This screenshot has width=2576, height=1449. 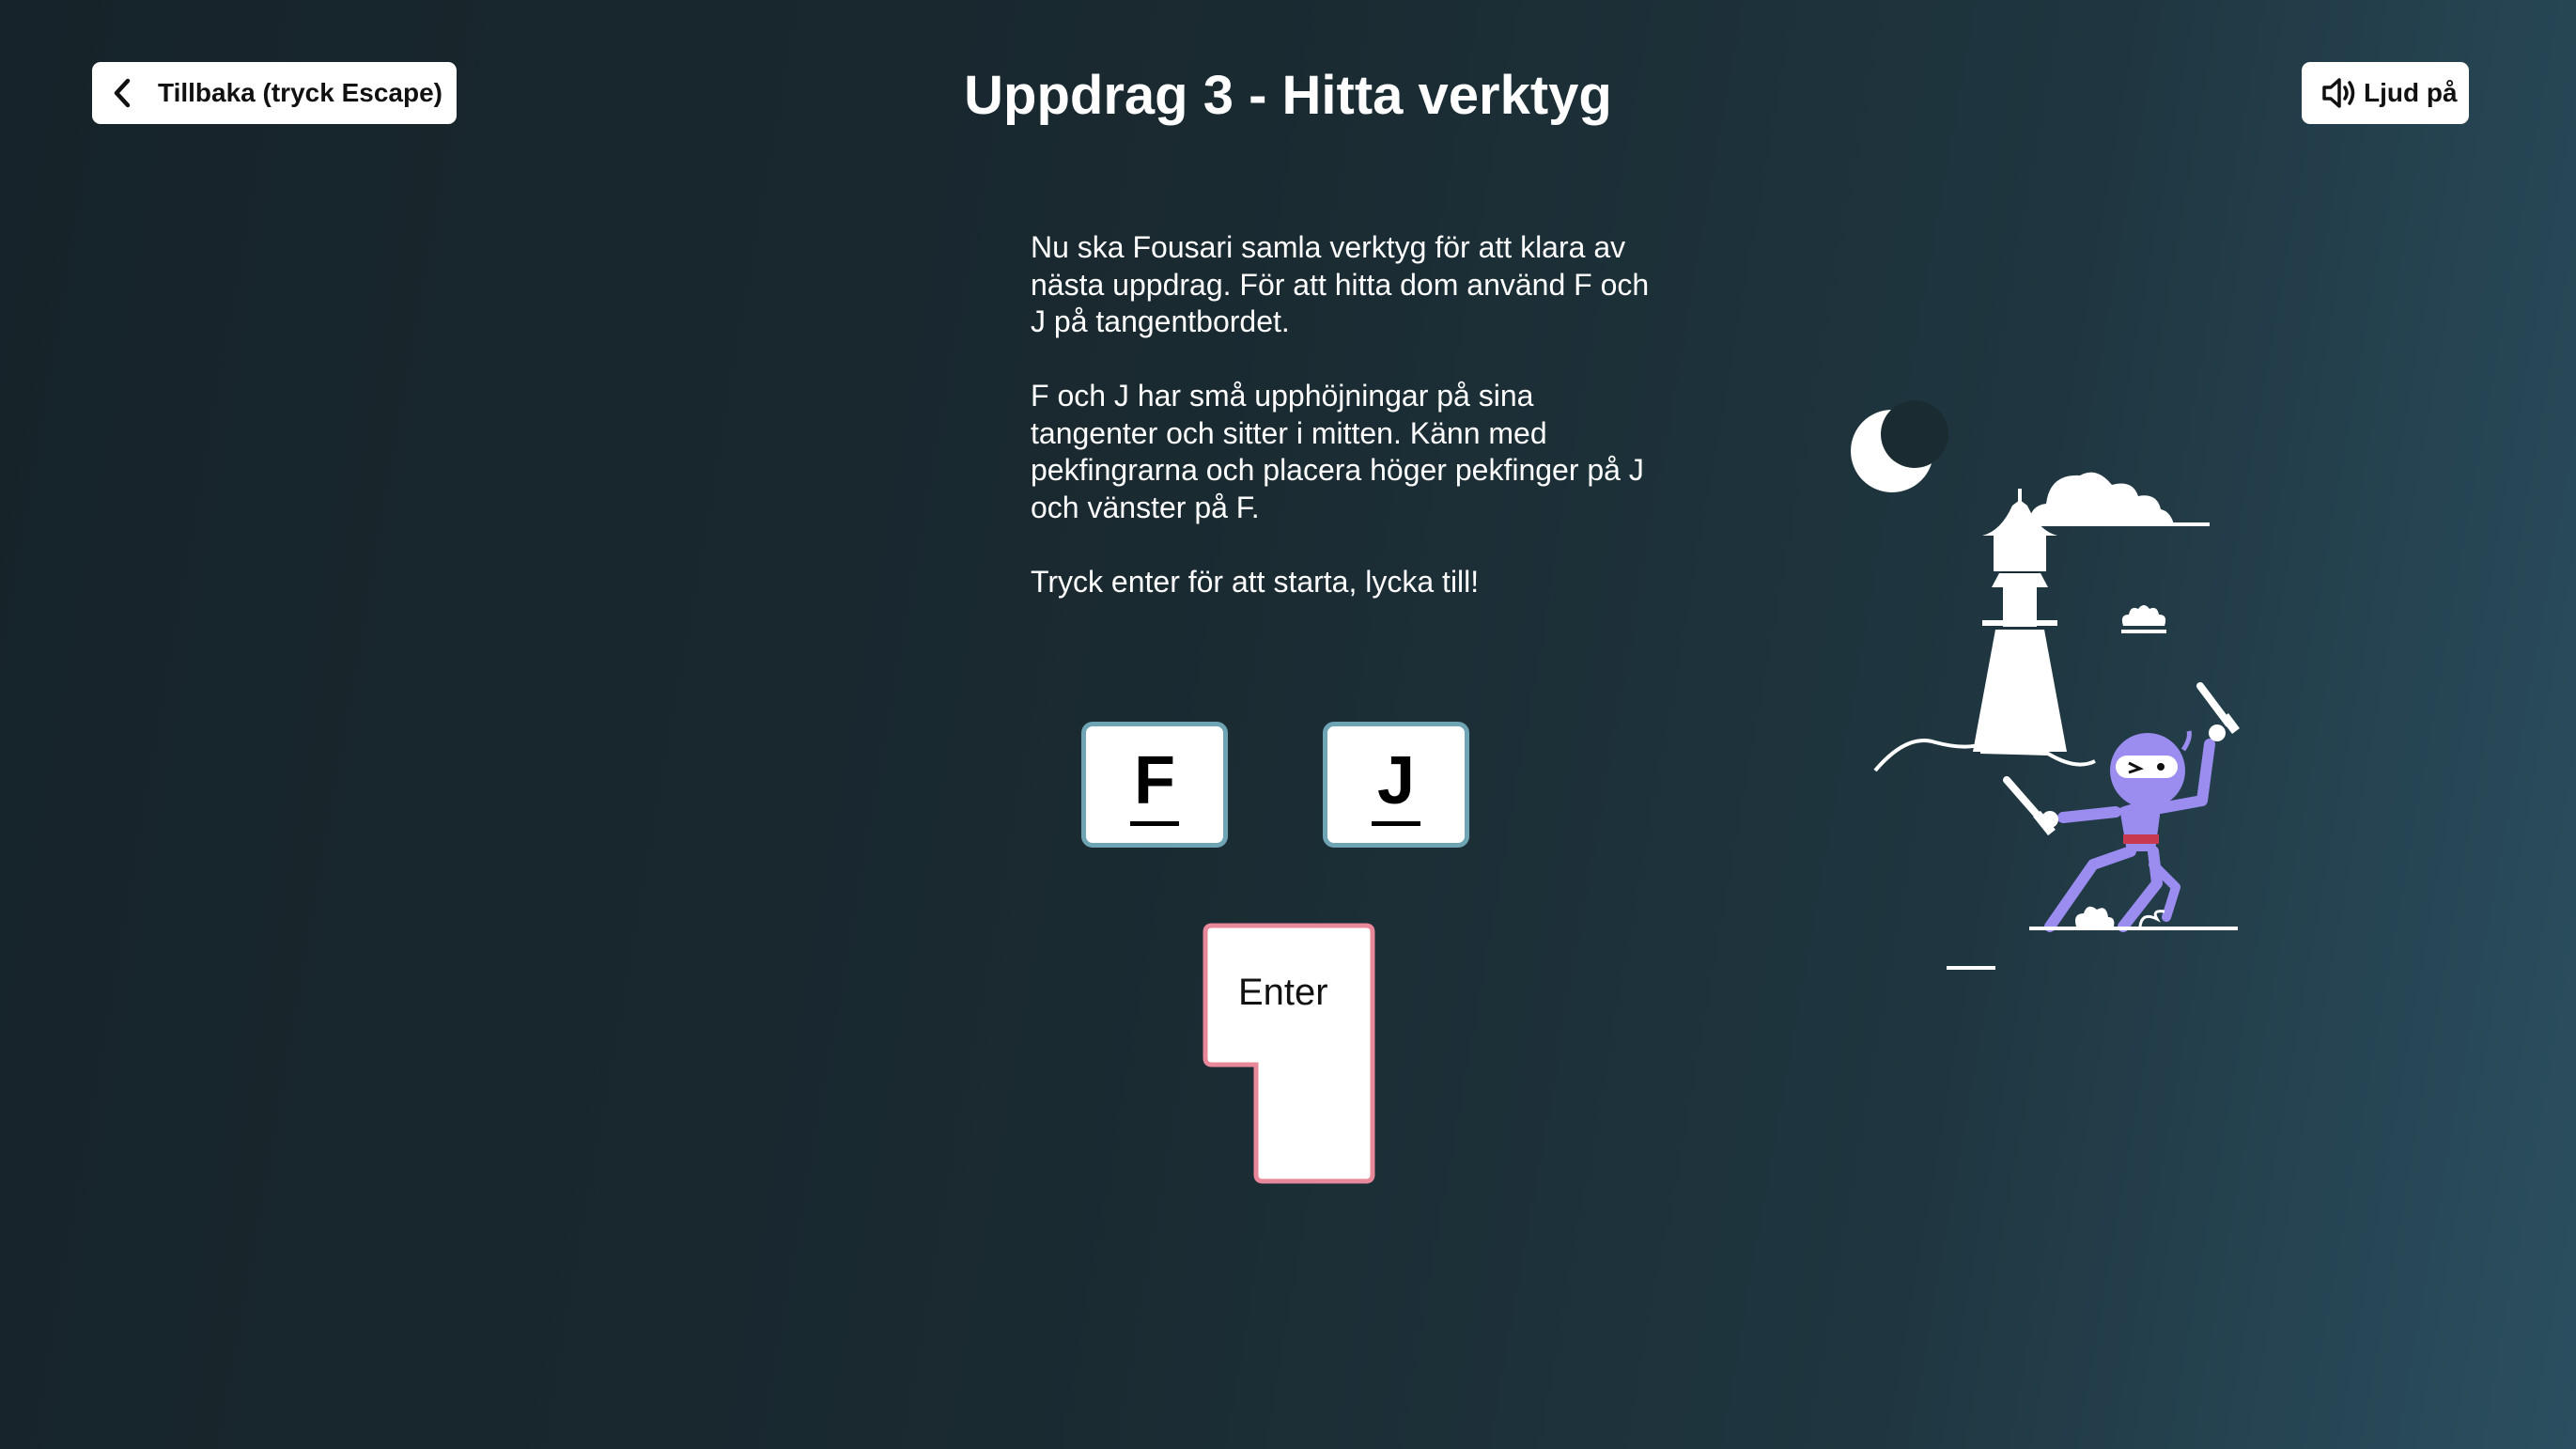 What do you see at coordinates (1155, 823) in the screenshot?
I see `key-f-bump` at bounding box center [1155, 823].